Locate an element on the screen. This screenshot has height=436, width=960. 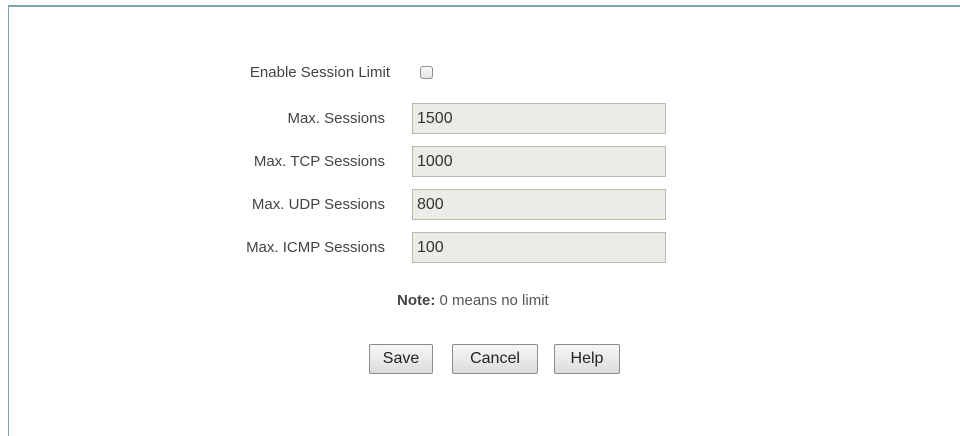
max-icmp-sessions-label: Max. ICMP Sessions is located at coordinates (315, 247).